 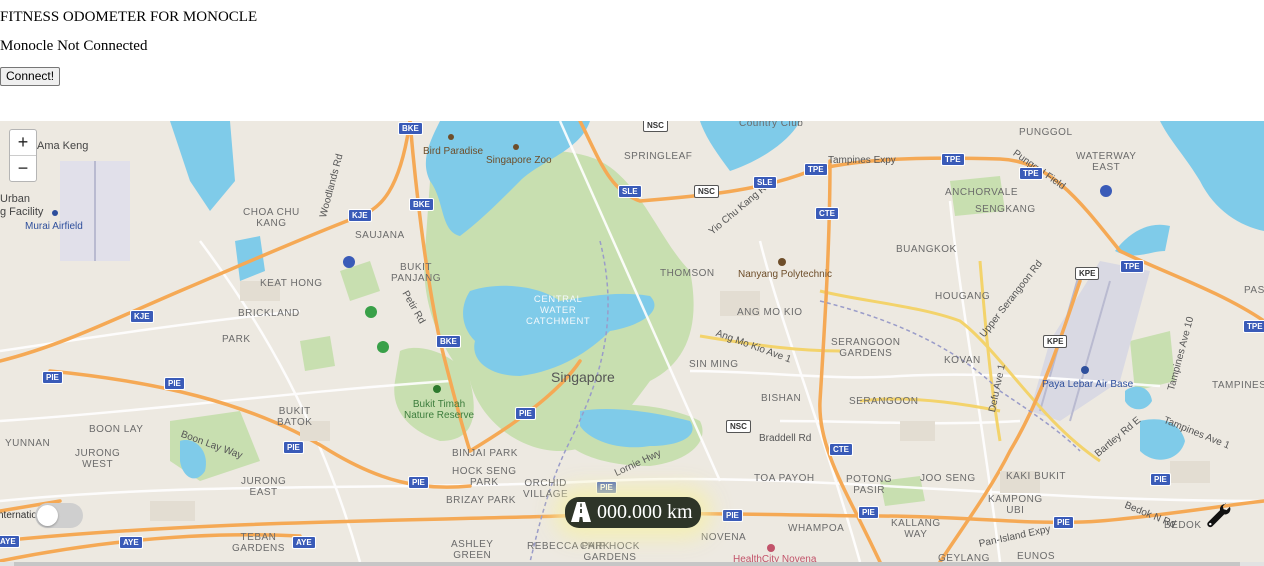 What do you see at coordinates (236, 339) in the screenshot?
I see `label-park: PARK` at bounding box center [236, 339].